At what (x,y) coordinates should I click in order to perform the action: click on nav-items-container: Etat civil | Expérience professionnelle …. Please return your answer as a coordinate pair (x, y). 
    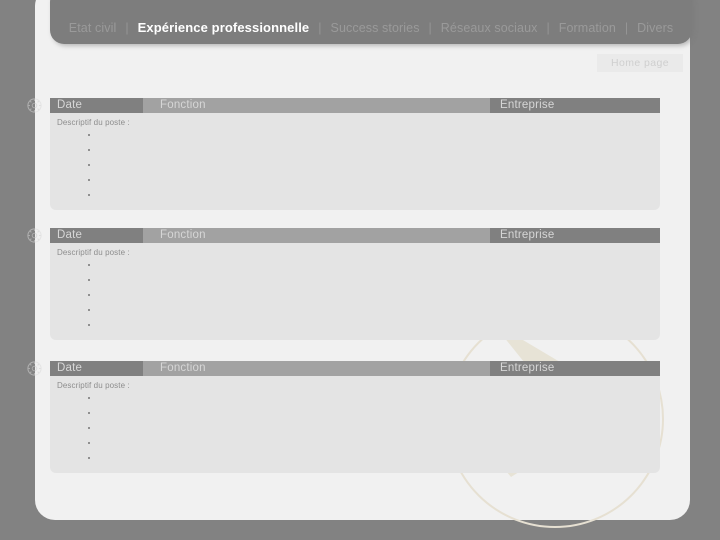
    Looking at the image, I should click on (371, 28).